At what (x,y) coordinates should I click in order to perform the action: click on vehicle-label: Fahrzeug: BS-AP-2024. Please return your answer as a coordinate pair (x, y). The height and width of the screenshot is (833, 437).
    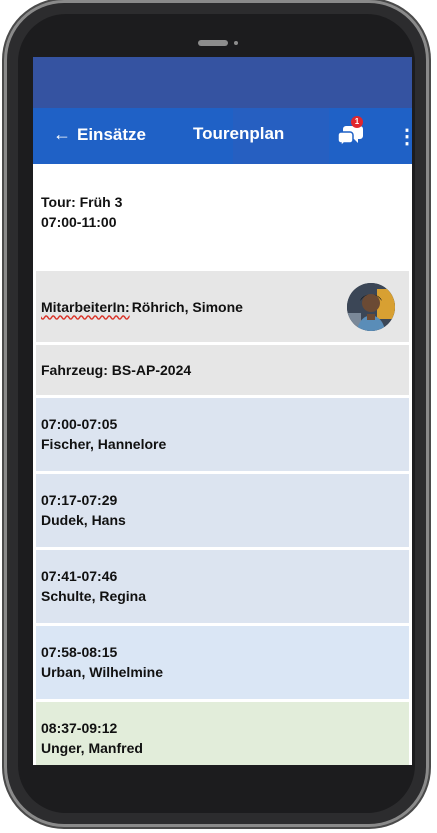
    Looking at the image, I should click on (116, 370).